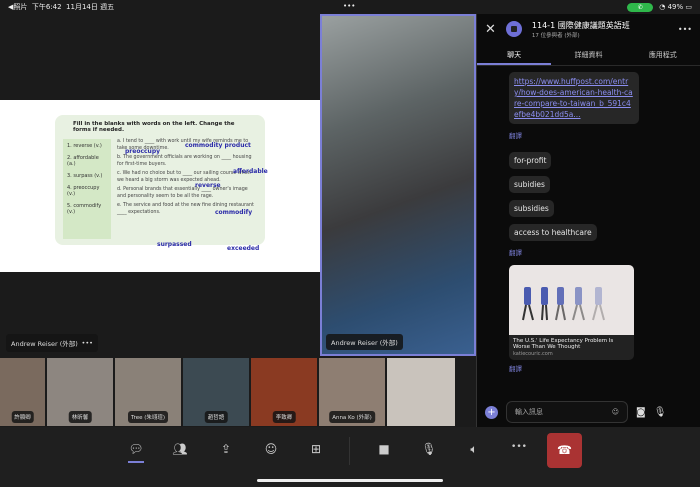  Describe the element at coordinates (284, 417) in the screenshot. I see `participant-name: 李致卿` at that location.